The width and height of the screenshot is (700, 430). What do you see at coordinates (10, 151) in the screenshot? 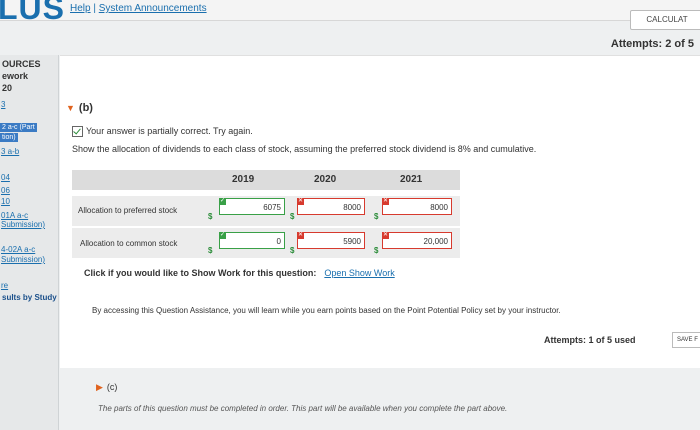
I see `sidebar-item: 3 a-b` at bounding box center [10, 151].